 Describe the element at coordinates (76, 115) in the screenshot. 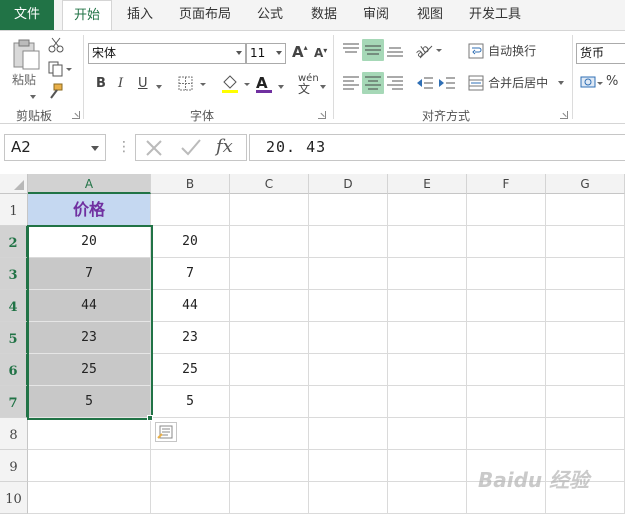

I see `clipboard-dialog-launcher-icon` at that location.